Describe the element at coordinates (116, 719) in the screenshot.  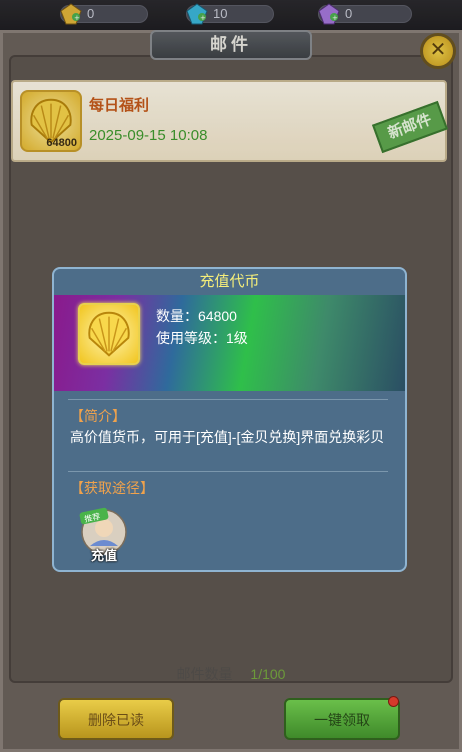
I see `delete-read-button: 删除已读` at that location.